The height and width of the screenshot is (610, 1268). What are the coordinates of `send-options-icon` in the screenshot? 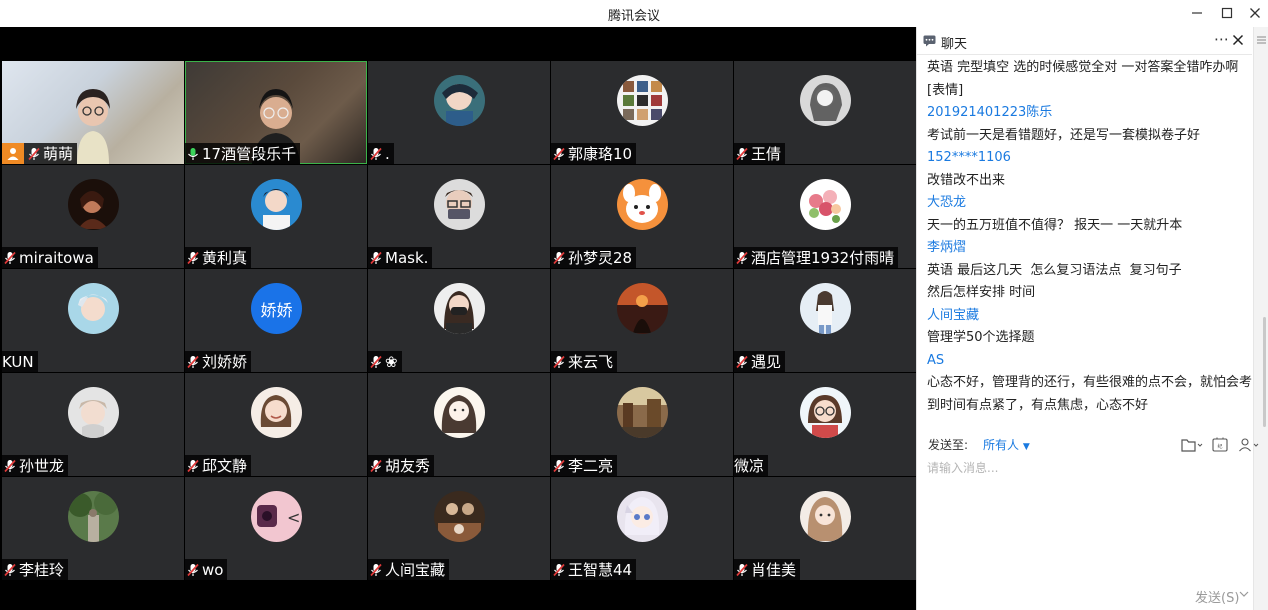 It's located at (1244, 594).